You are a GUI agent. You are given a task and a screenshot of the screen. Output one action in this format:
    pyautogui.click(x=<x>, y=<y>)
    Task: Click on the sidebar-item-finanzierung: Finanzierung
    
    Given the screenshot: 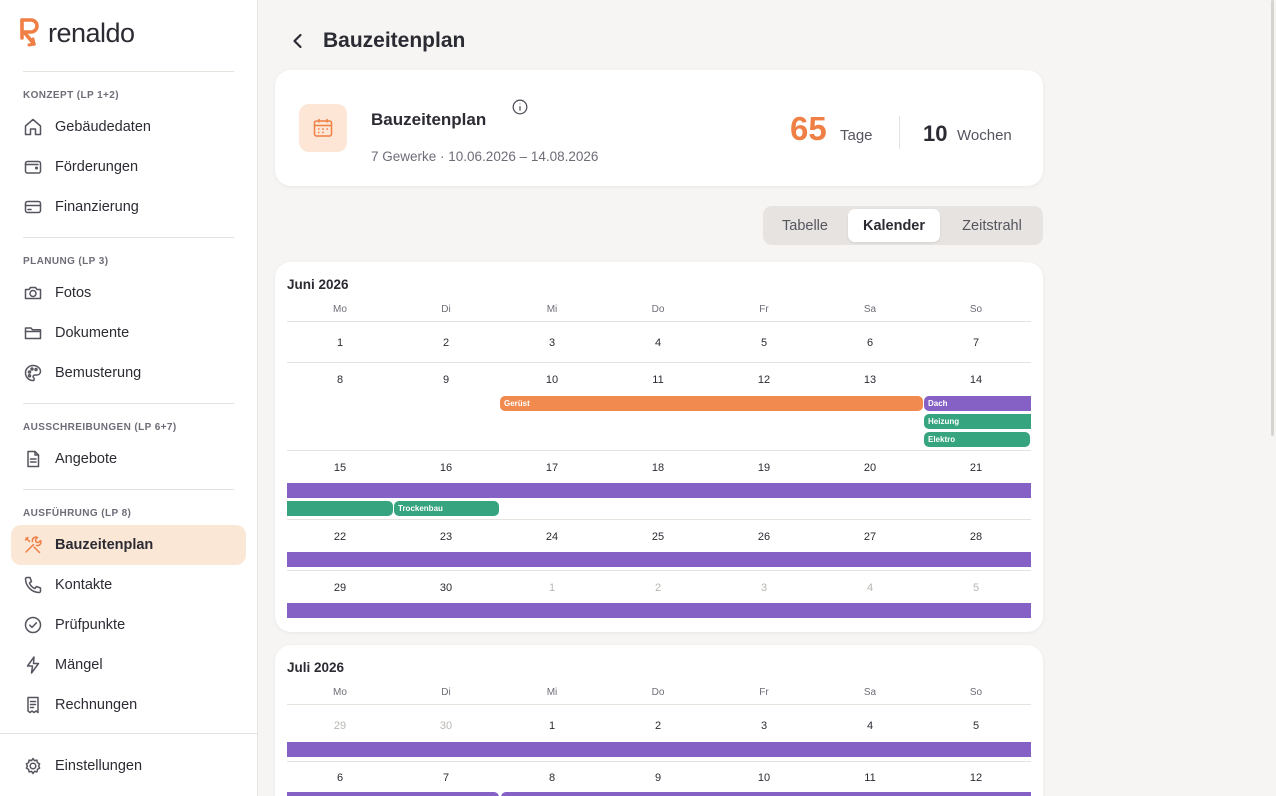 What is the action you would take?
    pyautogui.click(x=128, y=207)
    